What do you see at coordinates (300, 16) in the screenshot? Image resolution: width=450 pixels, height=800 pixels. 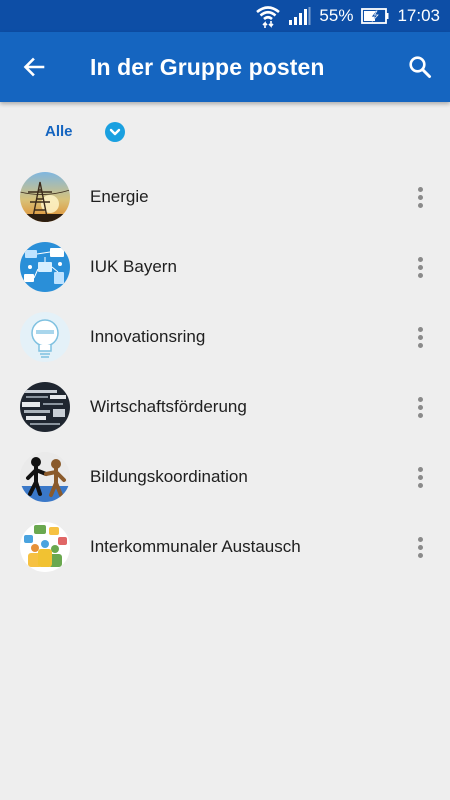 I see `signal-icon` at bounding box center [300, 16].